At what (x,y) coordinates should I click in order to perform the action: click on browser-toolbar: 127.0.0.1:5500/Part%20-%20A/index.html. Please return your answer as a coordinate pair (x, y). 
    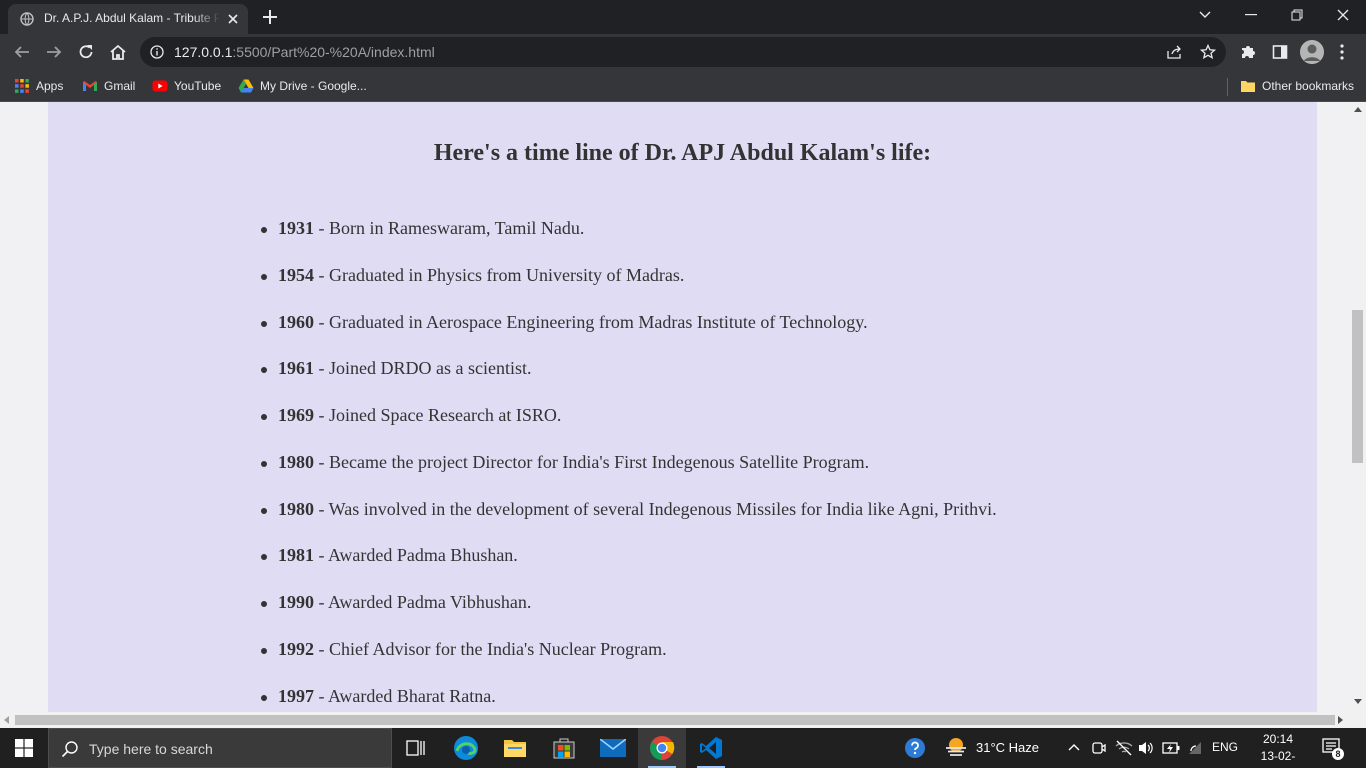
    Looking at the image, I should click on (683, 52).